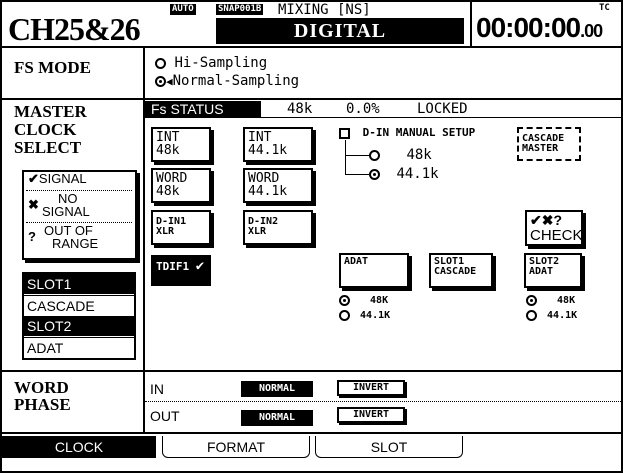 The height and width of the screenshot is (473, 623). What do you see at coordinates (383, 117) in the screenshot?
I see `fs-status-rule` at bounding box center [383, 117].